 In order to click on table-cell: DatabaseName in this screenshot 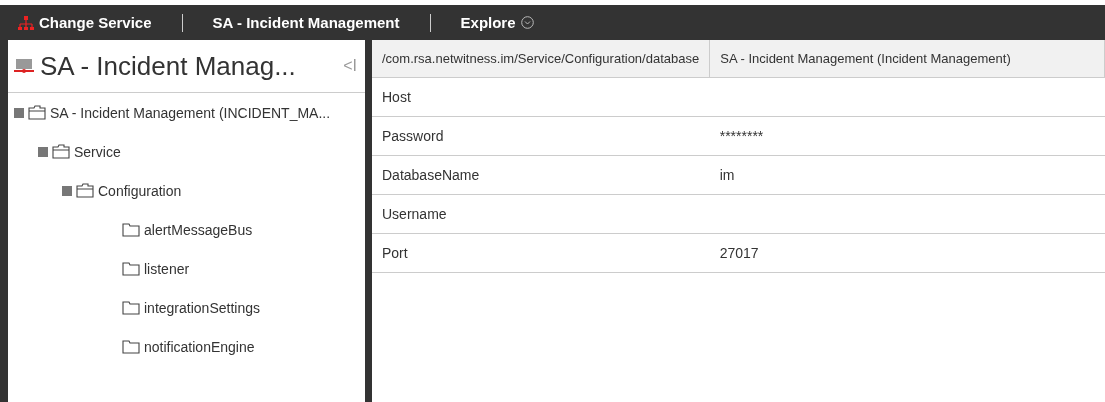, I will do `click(541, 175)`.